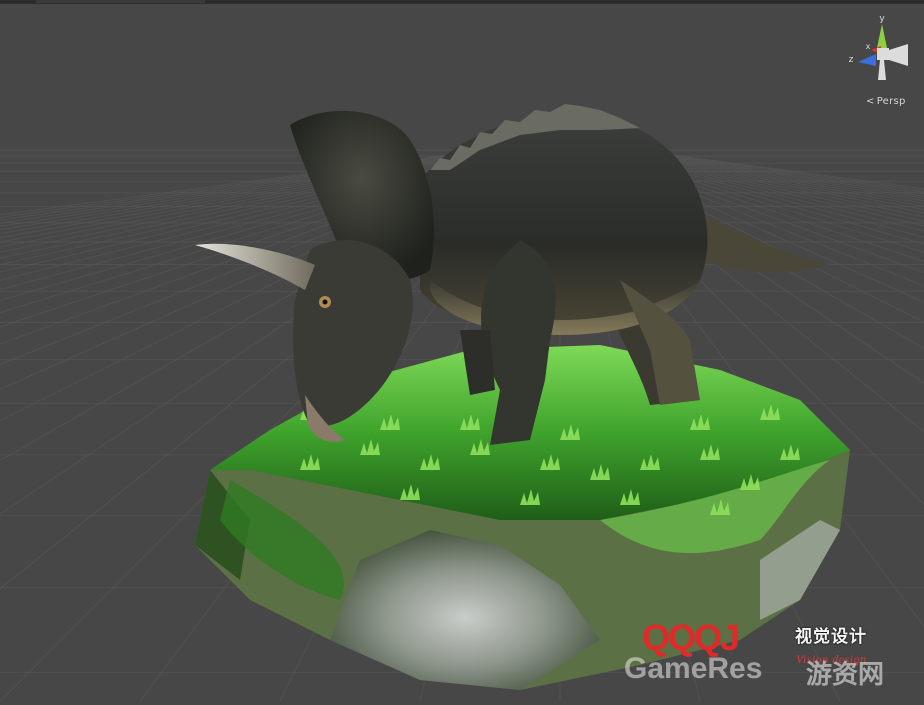 The image size is (924, 705). What do you see at coordinates (862, 60) in the screenshot?
I see `axis-z-cone: z` at bounding box center [862, 60].